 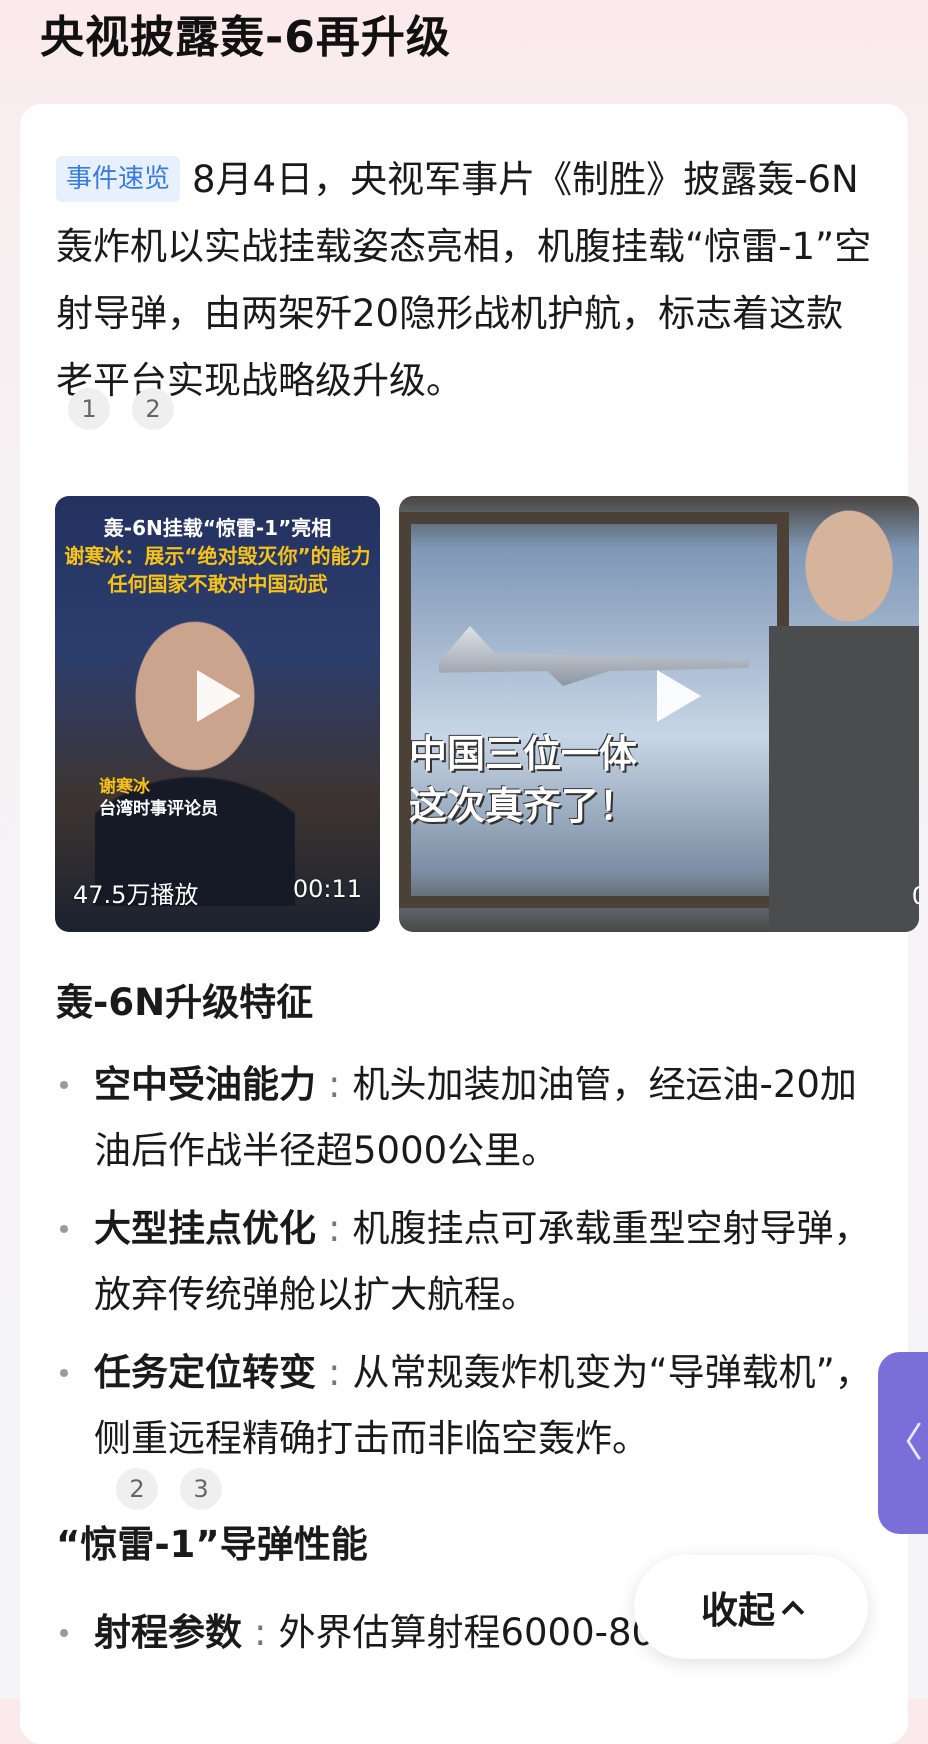 I want to click on nameplate-role: 台湾时事评论员, so click(x=158, y=809).